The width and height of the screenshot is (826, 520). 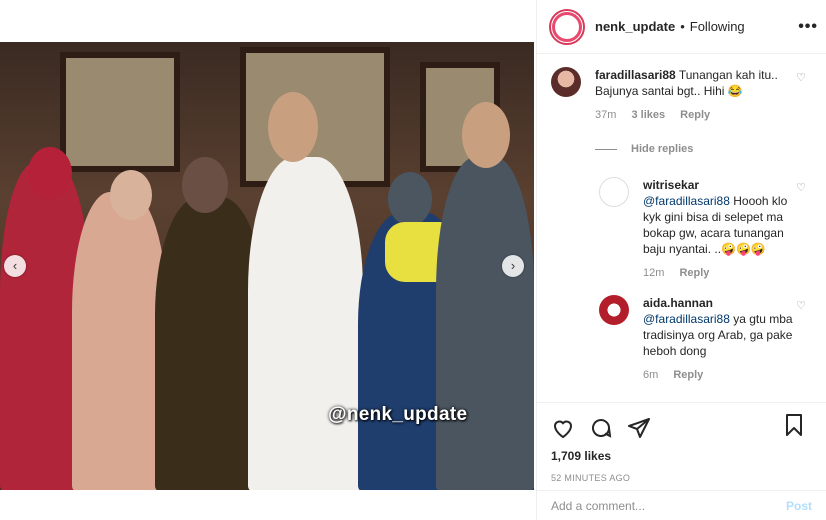 What do you see at coordinates (671, 185) in the screenshot?
I see `reply-username: witrisekar` at bounding box center [671, 185].